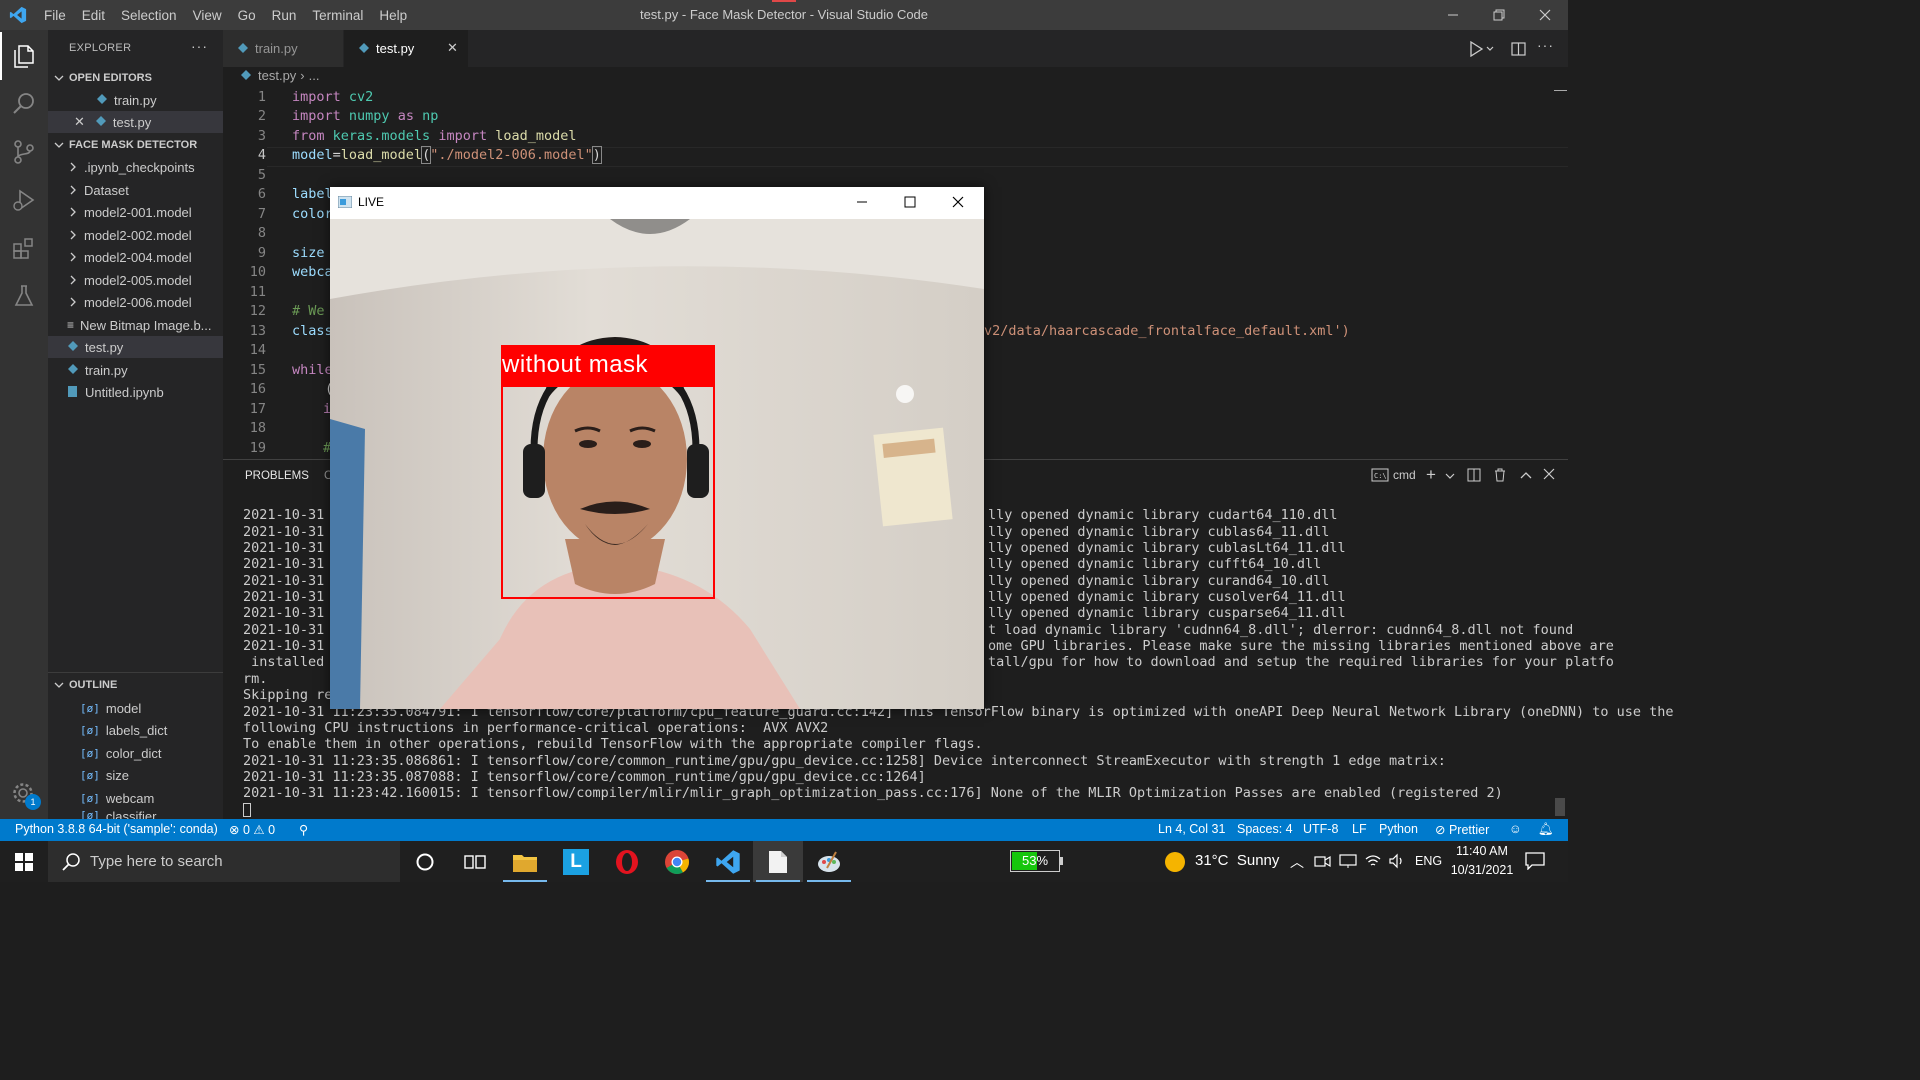  I want to click on explorer-button, so click(24, 56).